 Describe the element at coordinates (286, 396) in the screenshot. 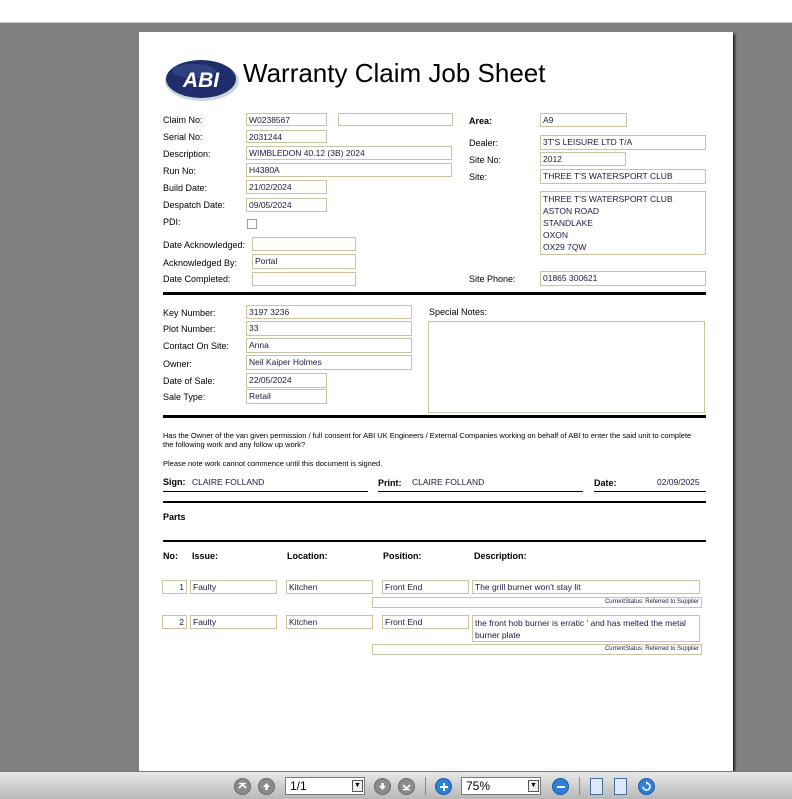

I see `sale-type-field: Retail` at that location.